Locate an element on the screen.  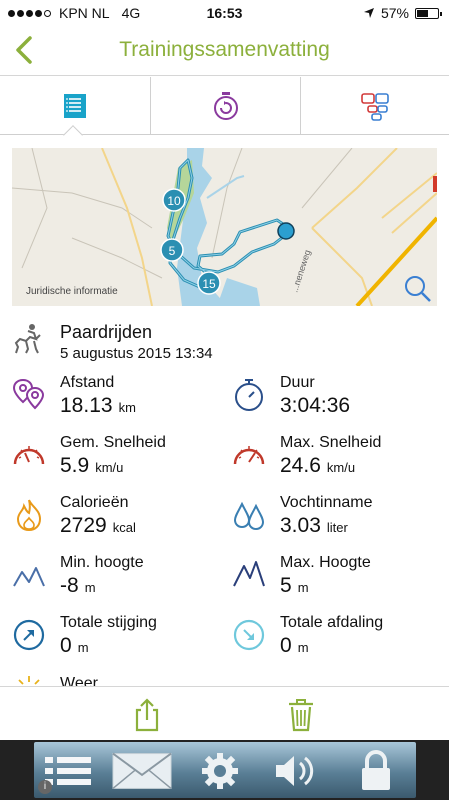
stopwatch-icon is located at coordinates (249, 395).